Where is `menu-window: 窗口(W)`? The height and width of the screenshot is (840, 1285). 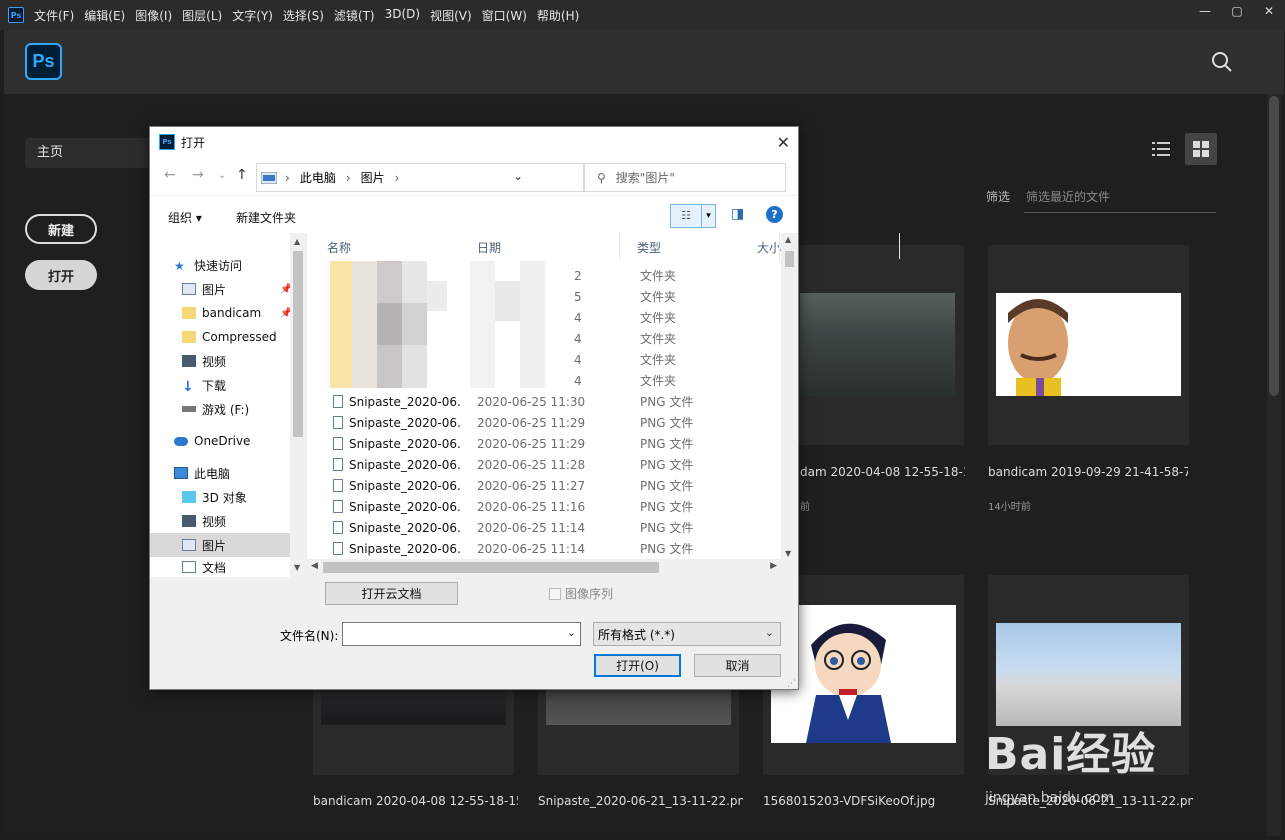 menu-window: 窗口(W) is located at coordinates (504, 15).